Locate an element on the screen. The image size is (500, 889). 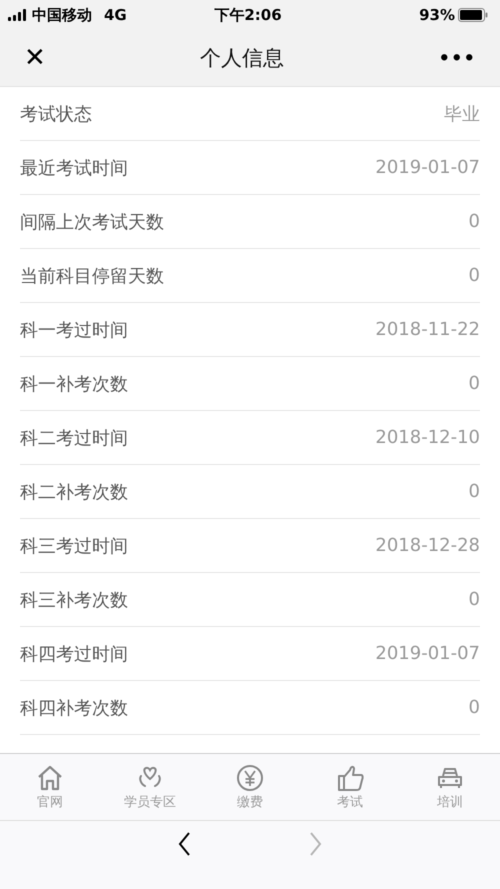
signal-icon is located at coordinates (18, 15).